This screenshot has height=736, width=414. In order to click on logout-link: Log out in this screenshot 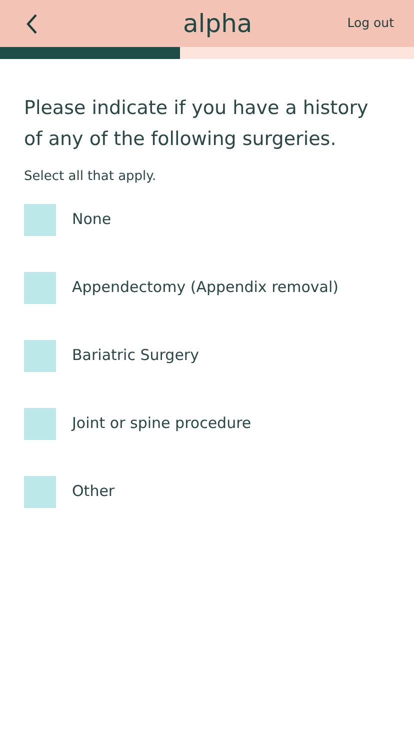, I will do `click(370, 23)`.